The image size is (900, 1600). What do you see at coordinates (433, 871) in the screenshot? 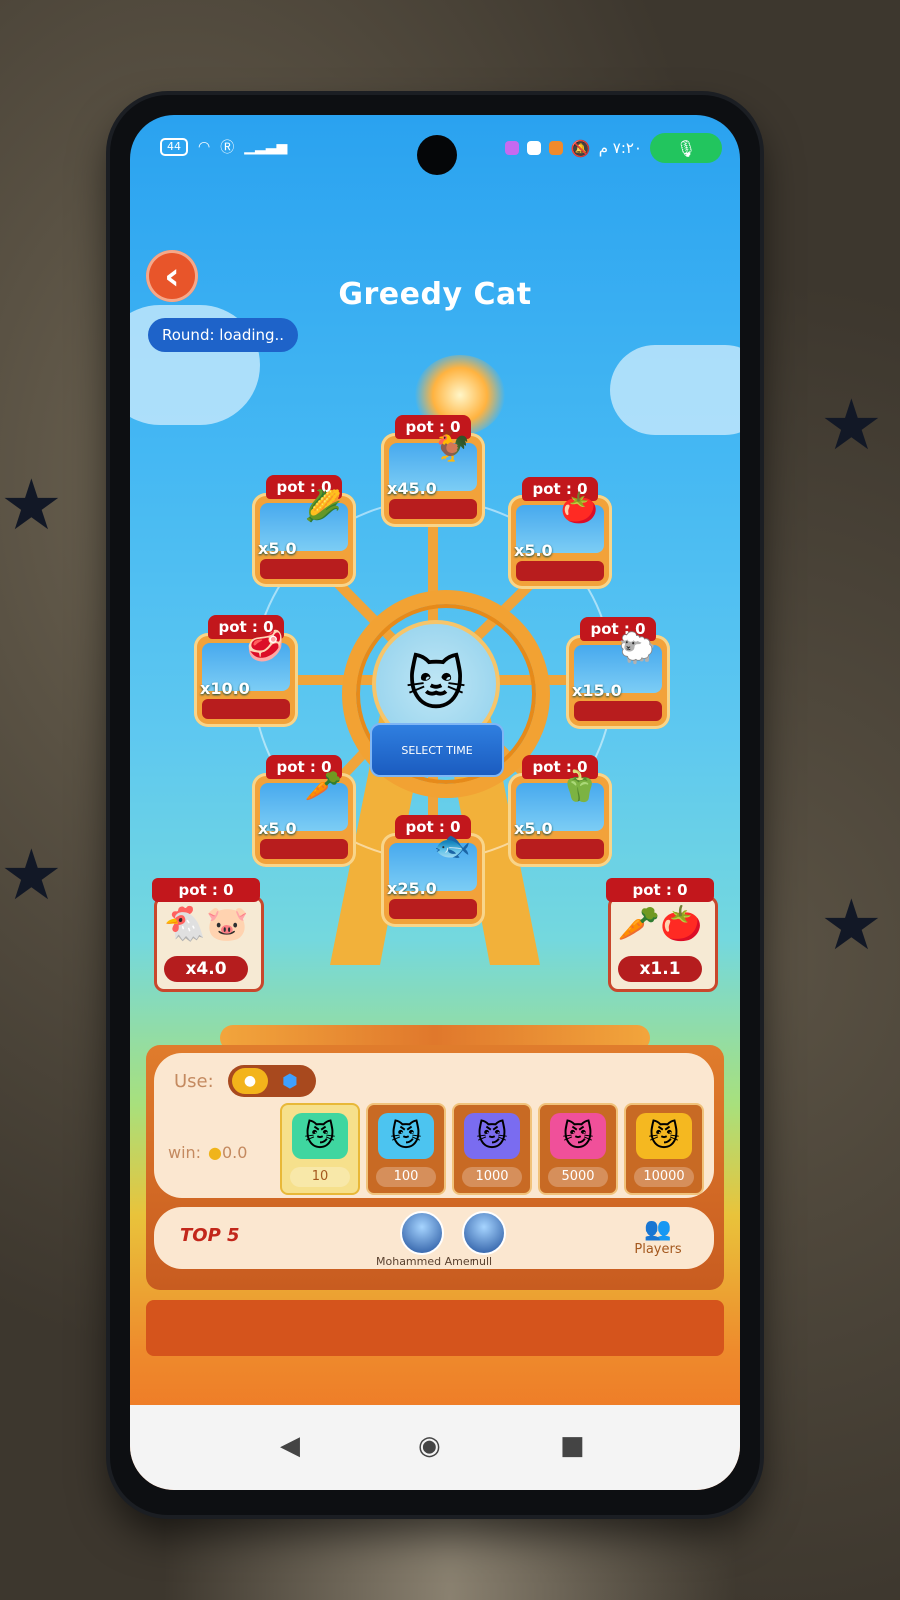
I see `cabin-fish: pot : 0 🐟 x25.0` at bounding box center [433, 871].